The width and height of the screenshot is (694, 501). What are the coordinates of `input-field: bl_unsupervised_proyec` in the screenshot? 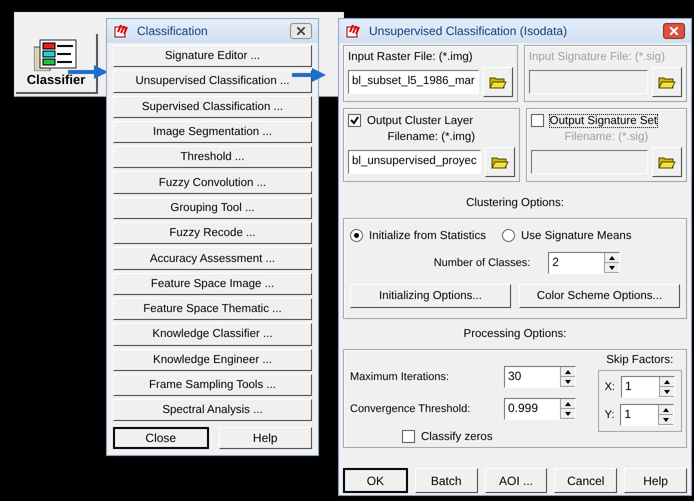 It's located at (414, 162).